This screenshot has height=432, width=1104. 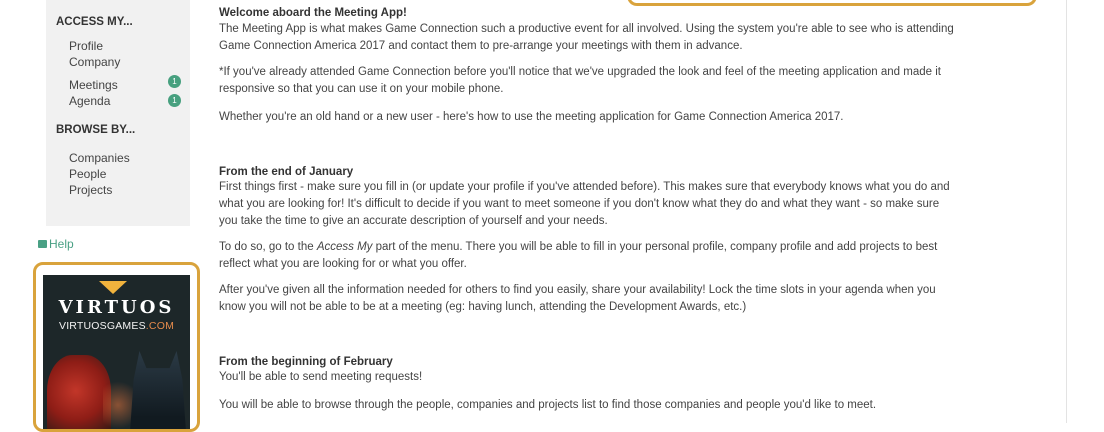 I want to click on ad-logo-text: VIRTUOS, so click(x=116, y=307).